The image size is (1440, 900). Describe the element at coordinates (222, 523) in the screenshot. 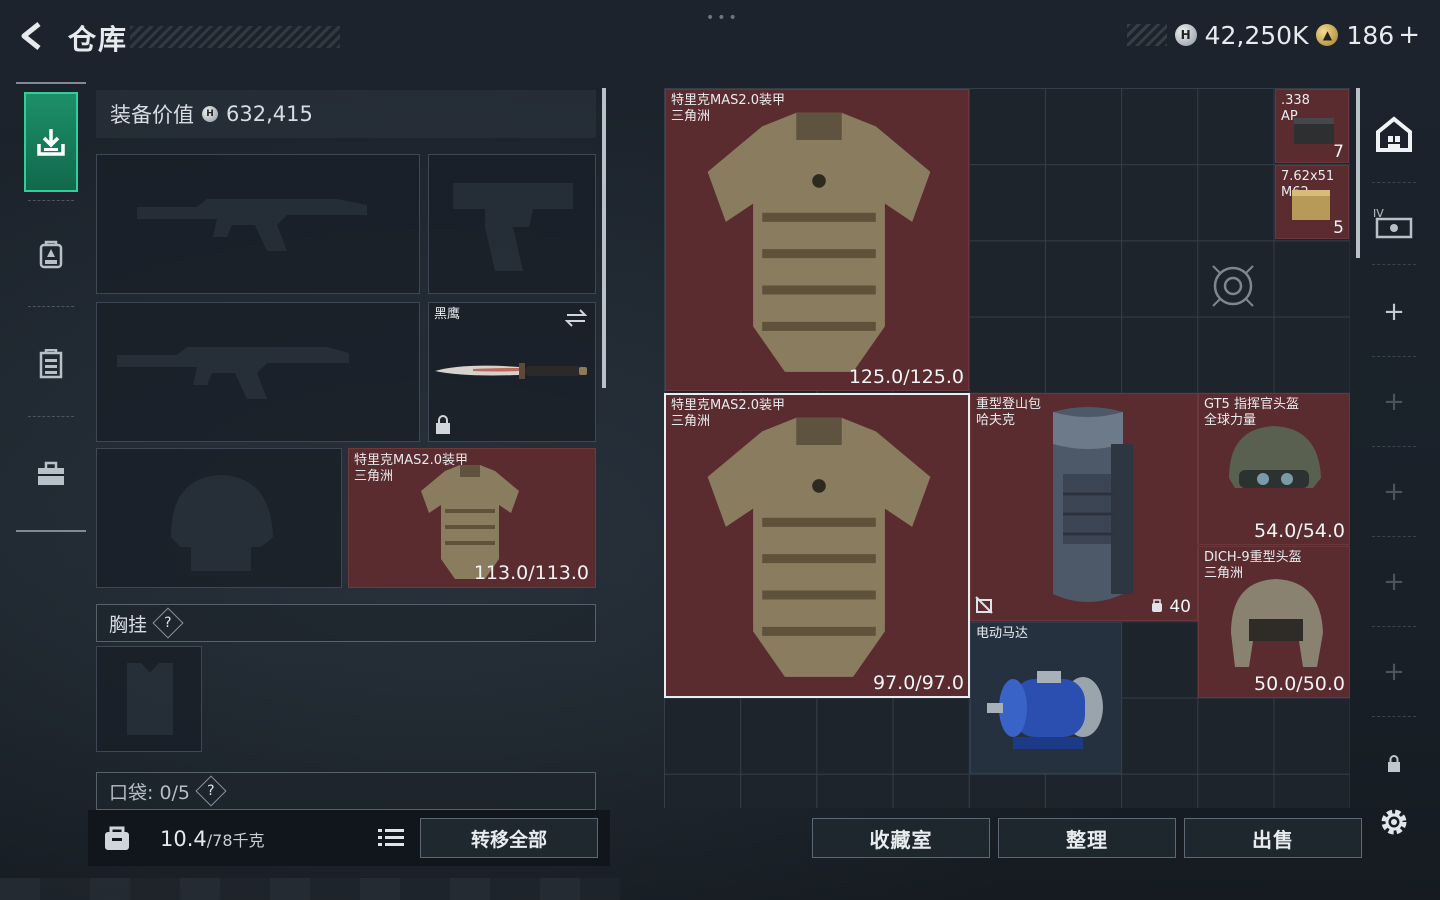

I see `helmet-silhouette-icon` at that location.